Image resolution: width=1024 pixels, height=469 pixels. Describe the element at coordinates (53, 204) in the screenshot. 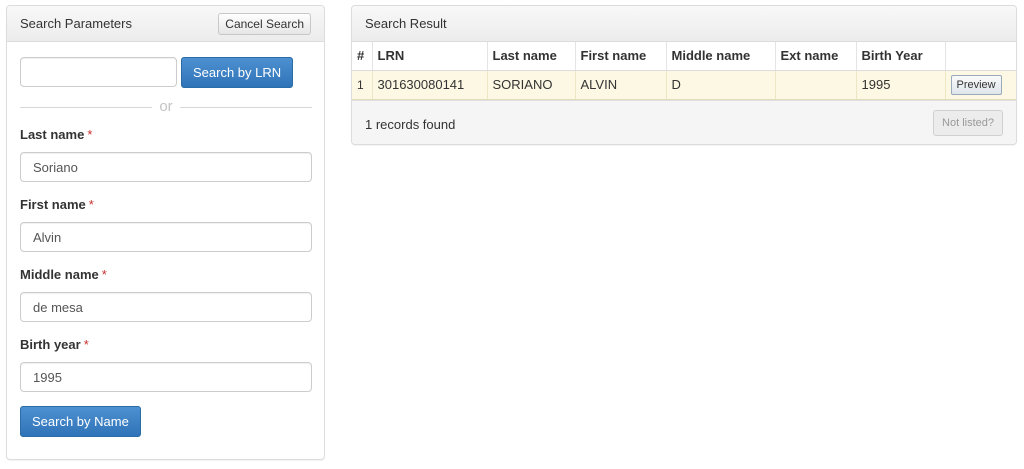

I see `first-name-label-text: First name` at that location.